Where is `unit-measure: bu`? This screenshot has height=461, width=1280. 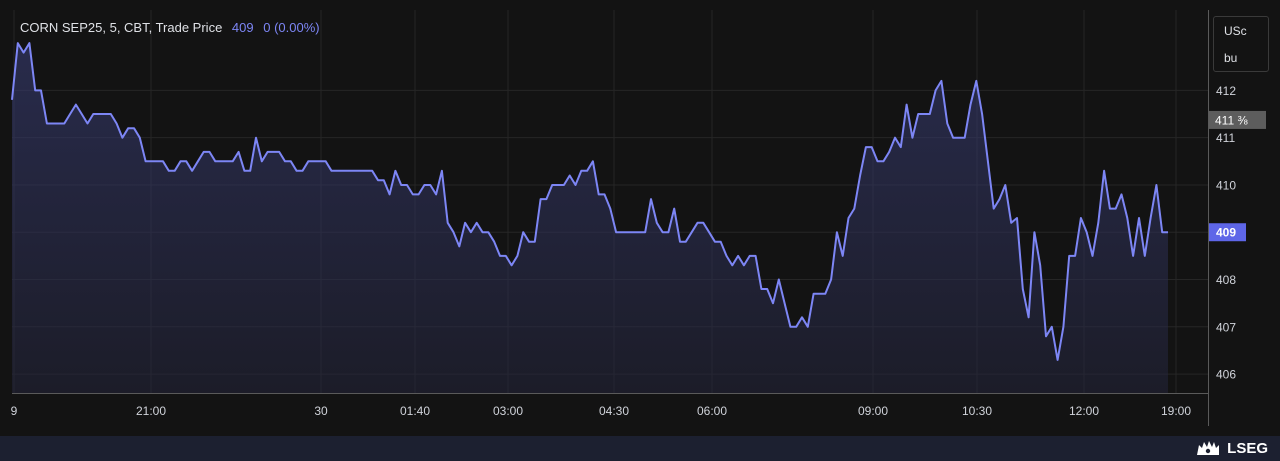
unit-measure: bu is located at coordinates (1231, 58).